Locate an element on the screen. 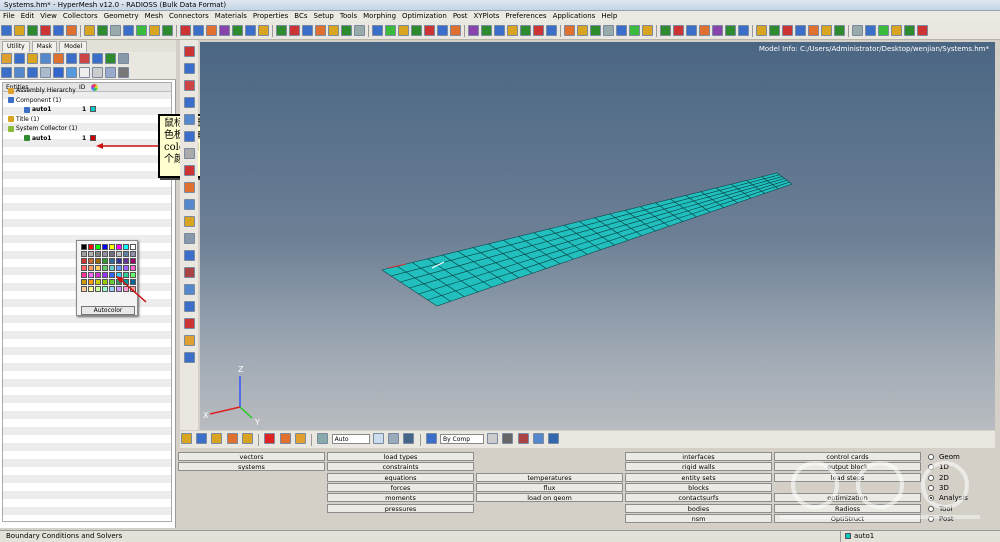  panel-control-cards-button: control cards is located at coordinates (847, 456).